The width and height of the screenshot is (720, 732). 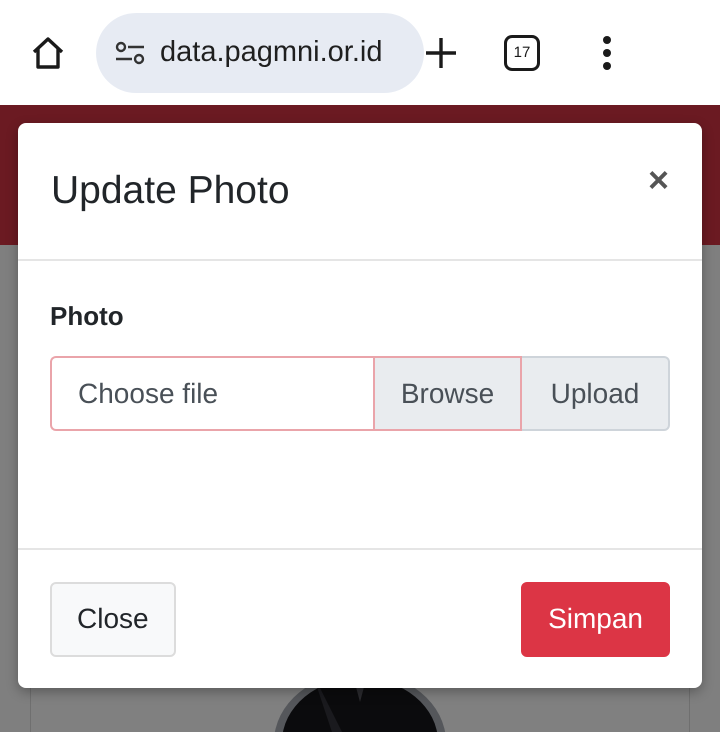 I want to click on address-bar: data.pagmni.or.id, so click(x=260, y=52).